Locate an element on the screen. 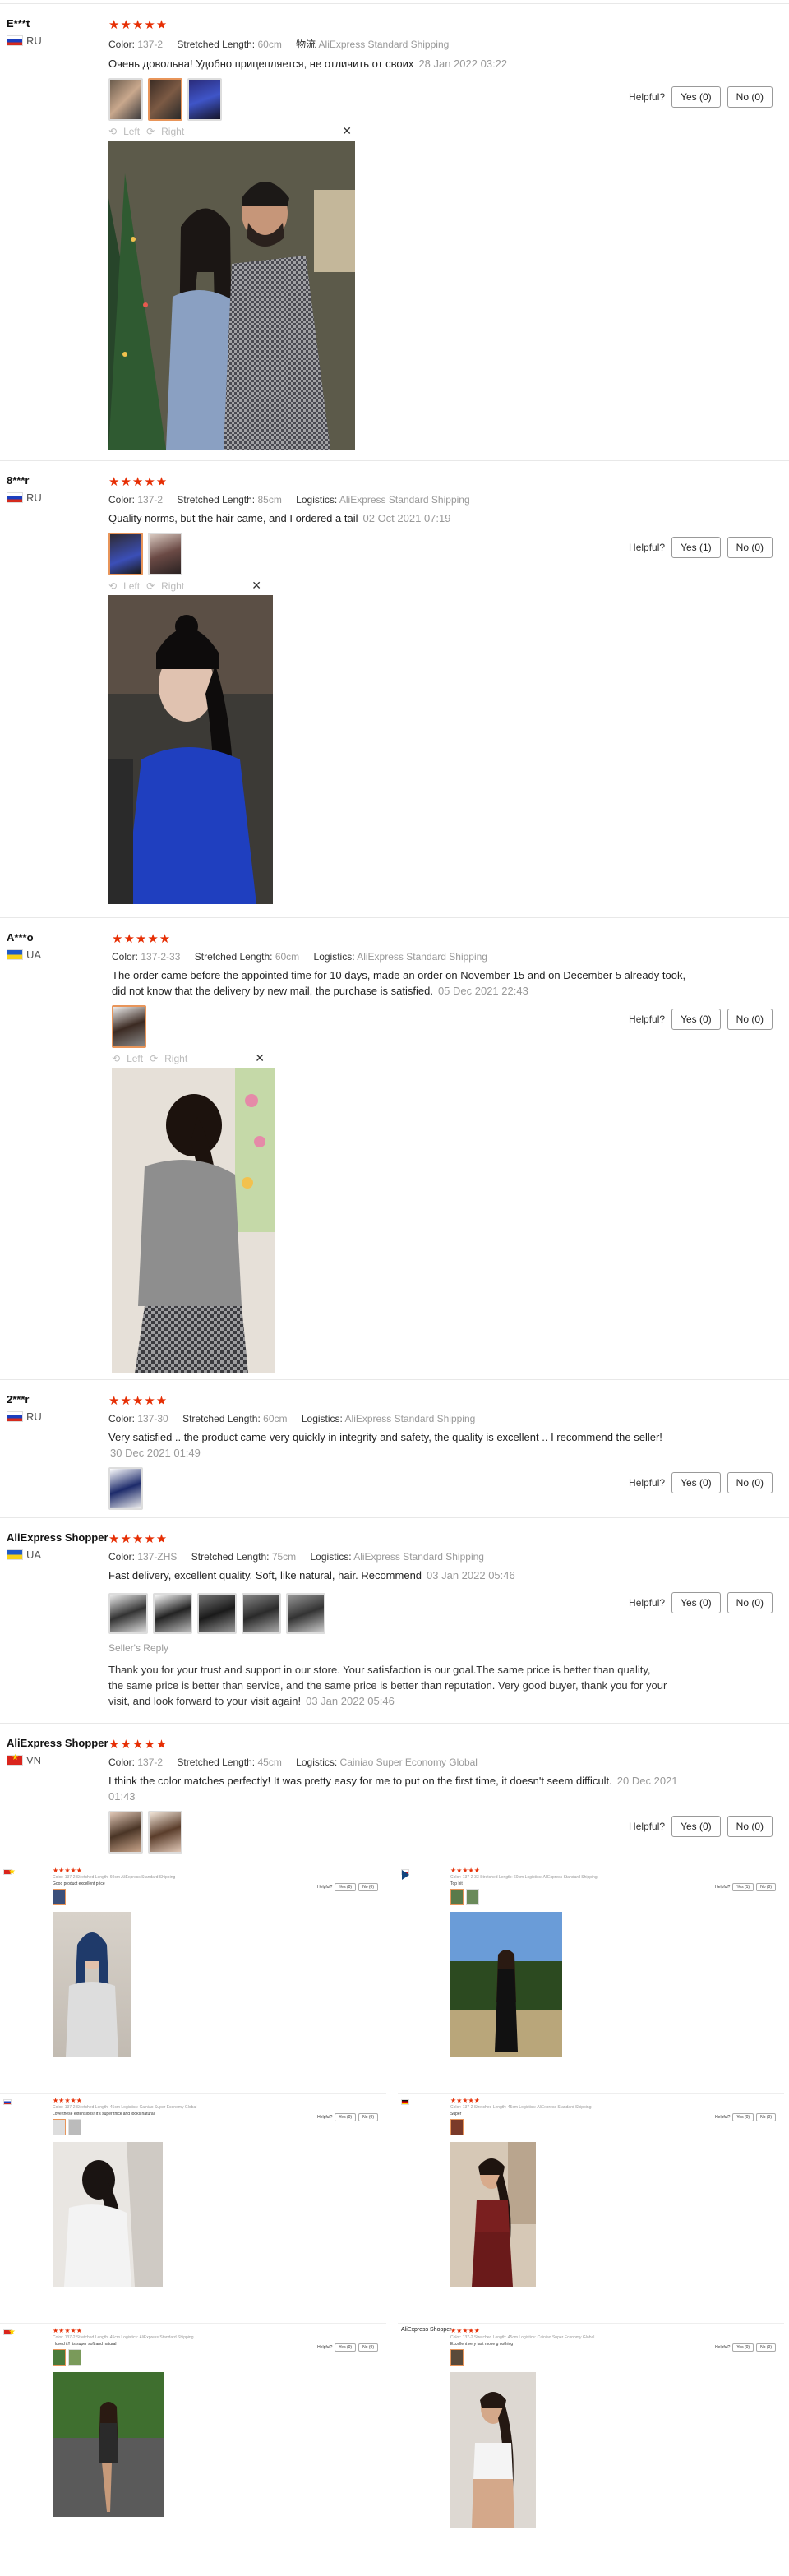 The height and width of the screenshot is (2576, 789). review-date: 03 Jan 2022 05:46 is located at coordinates (471, 1575).